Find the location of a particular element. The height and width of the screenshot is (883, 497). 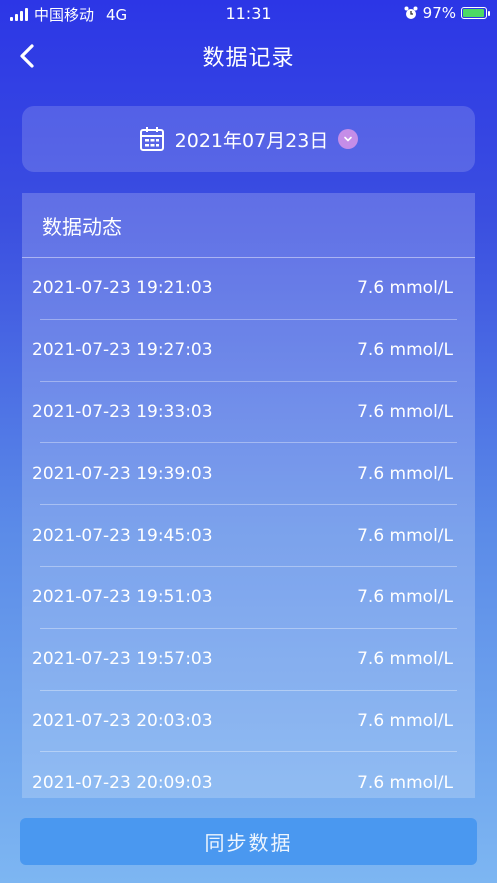

record-time: 2021-07-23 19:21:03 is located at coordinates (122, 288).